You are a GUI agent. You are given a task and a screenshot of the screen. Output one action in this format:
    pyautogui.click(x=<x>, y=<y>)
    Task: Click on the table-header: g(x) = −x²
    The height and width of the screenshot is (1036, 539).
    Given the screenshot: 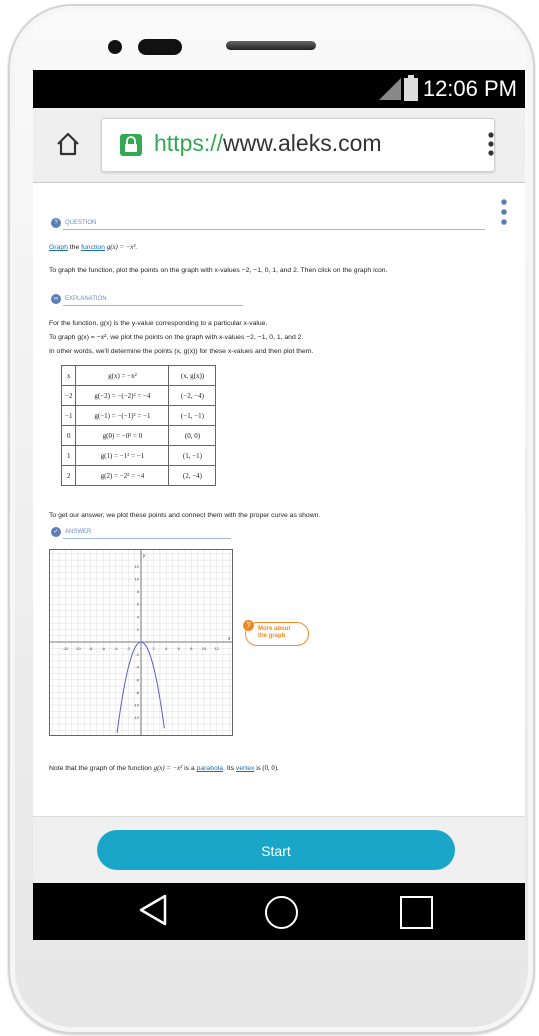 What is the action you would take?
    pyautogui.click(x=122, y=375)
    